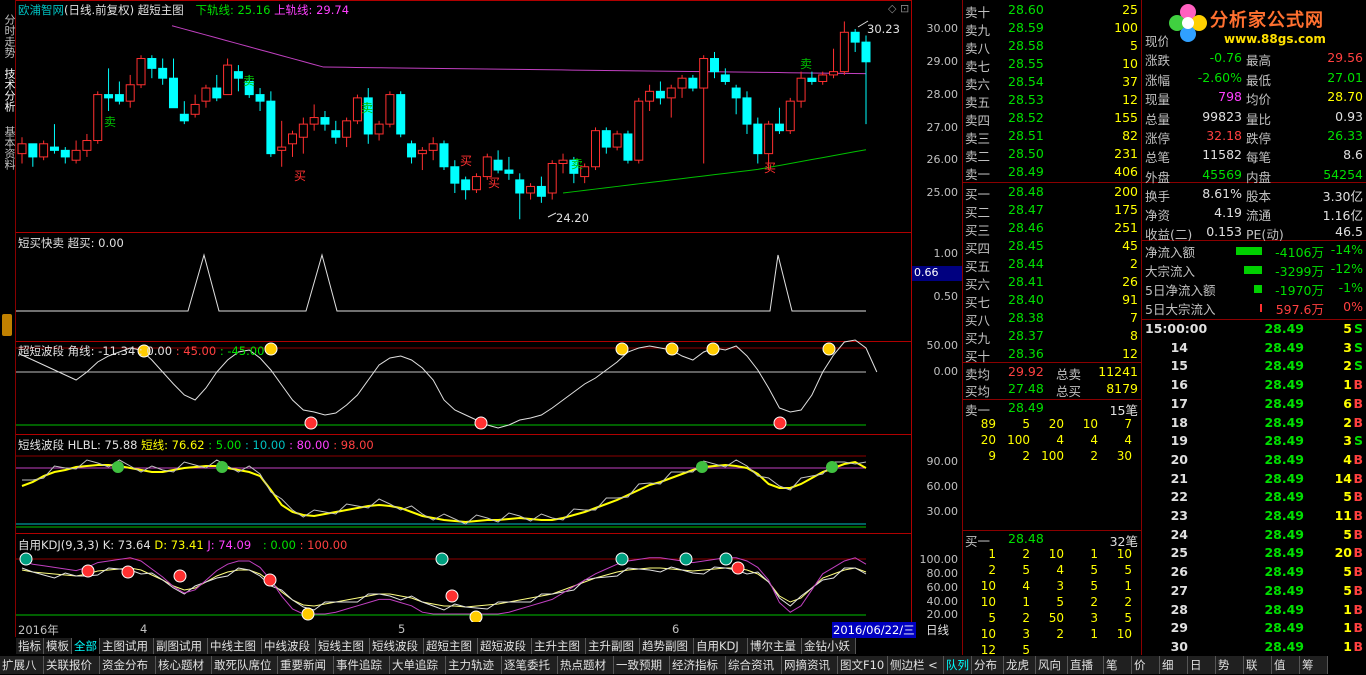 This screenshot has width=1366, height=675. I want to click on bottom-tab: 联, so click(1258, 665).